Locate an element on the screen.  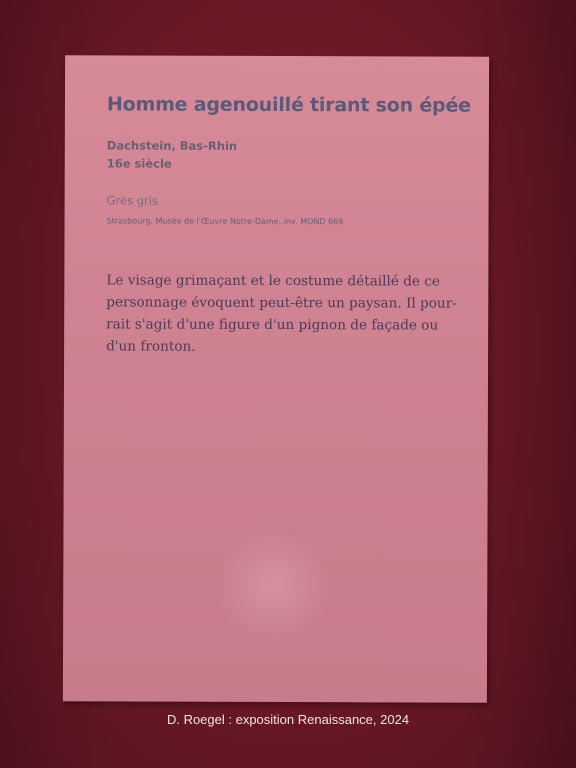
light-reflection is located at coordinates (273, 586).